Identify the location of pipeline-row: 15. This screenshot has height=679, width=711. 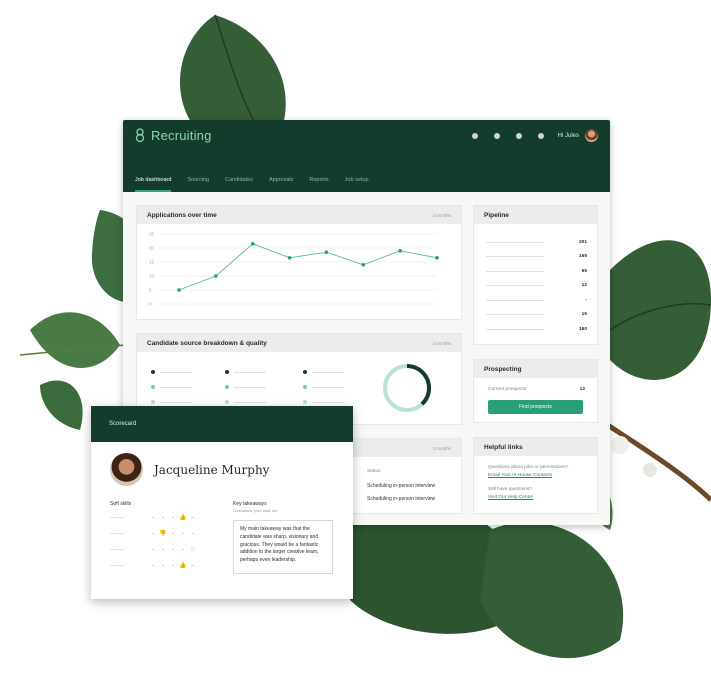
(536, 314).